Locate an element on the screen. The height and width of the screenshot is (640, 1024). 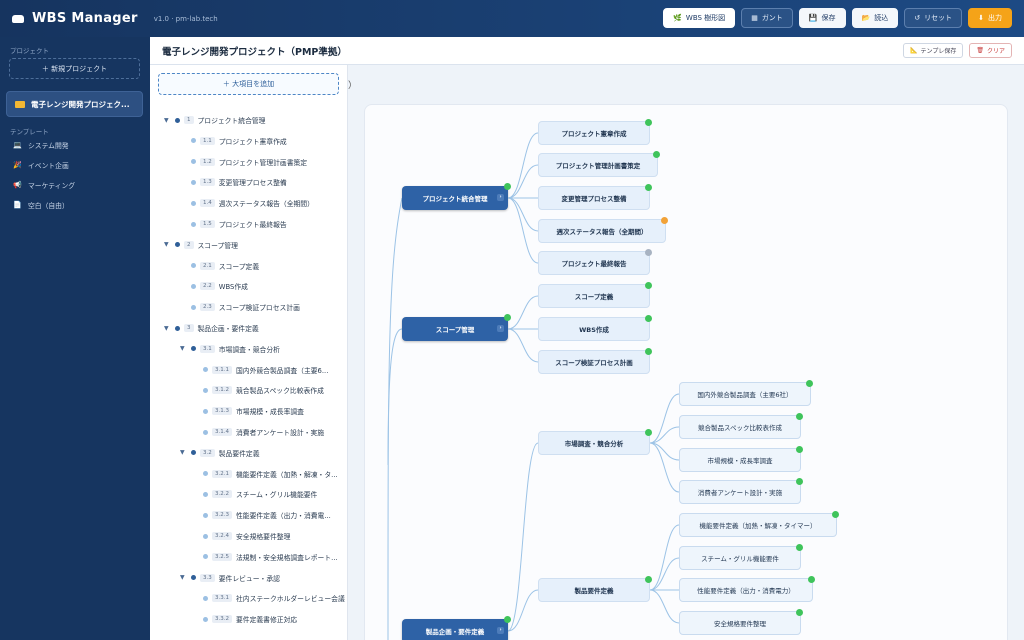
tree-row: ▼ 3.3 要件レビュー・承認 is located at coordinates (230, 578).